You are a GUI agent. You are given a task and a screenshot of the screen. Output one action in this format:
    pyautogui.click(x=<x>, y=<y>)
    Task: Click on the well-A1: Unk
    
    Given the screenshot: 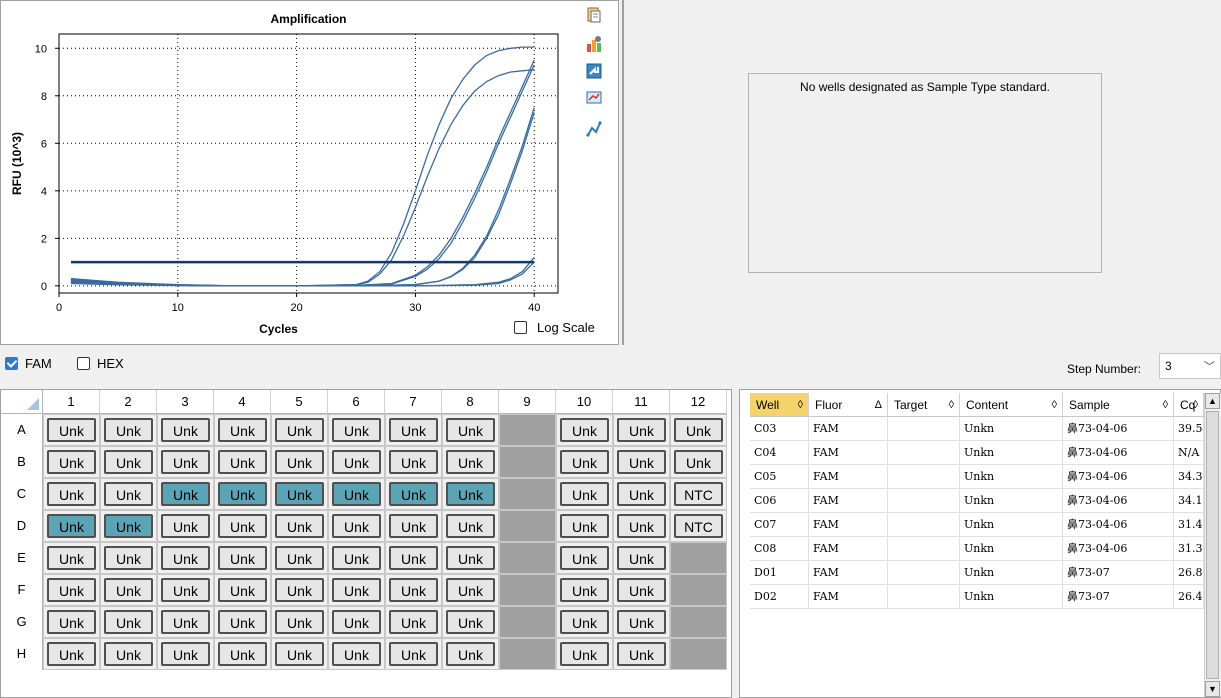 What is the action you would take?
    pyautogui.click(x=71, y=430)
    